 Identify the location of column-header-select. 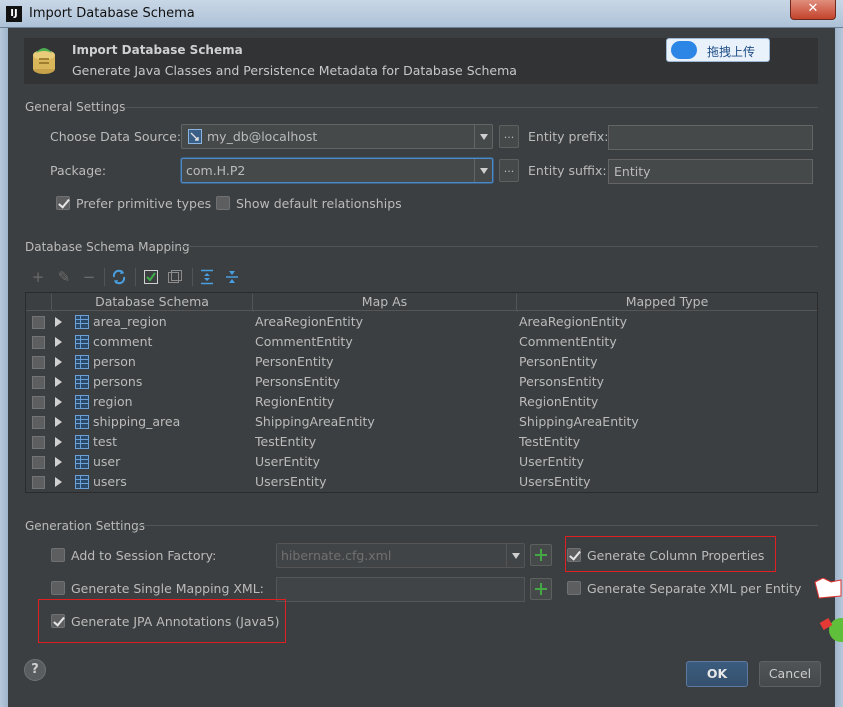
(39, 302).